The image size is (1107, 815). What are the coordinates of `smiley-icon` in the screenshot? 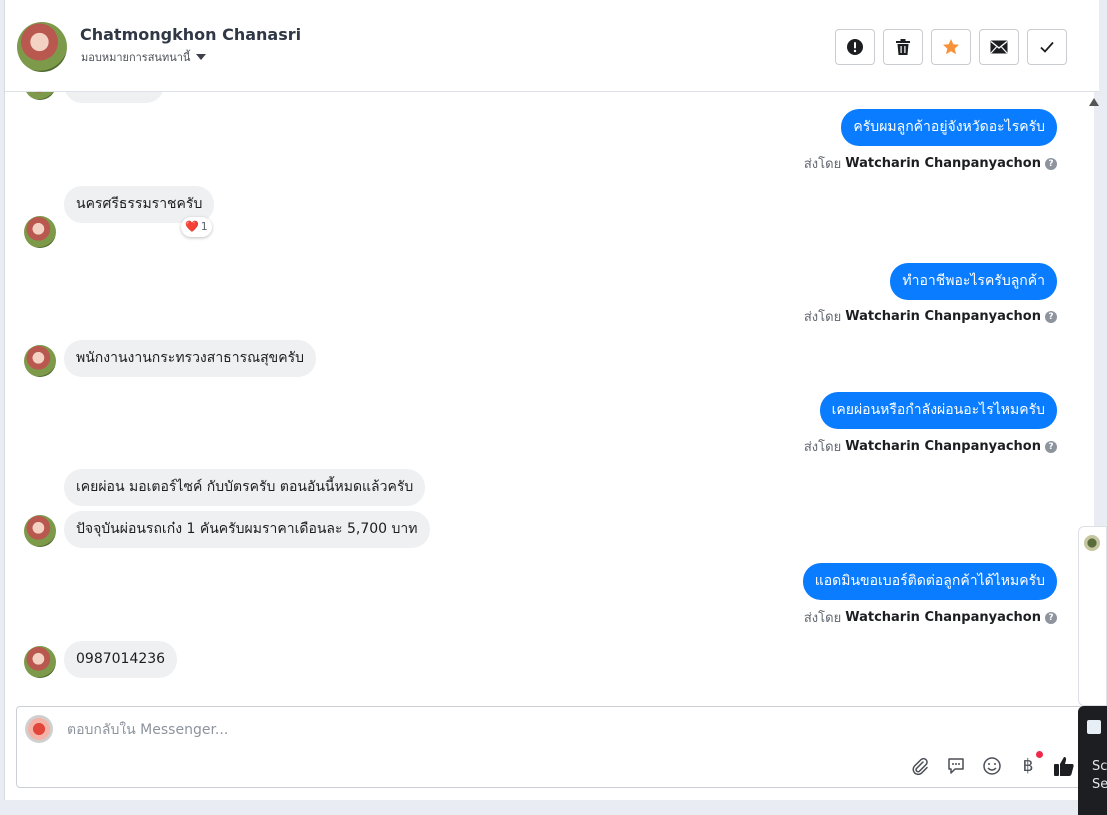 It's located at (992, 766).